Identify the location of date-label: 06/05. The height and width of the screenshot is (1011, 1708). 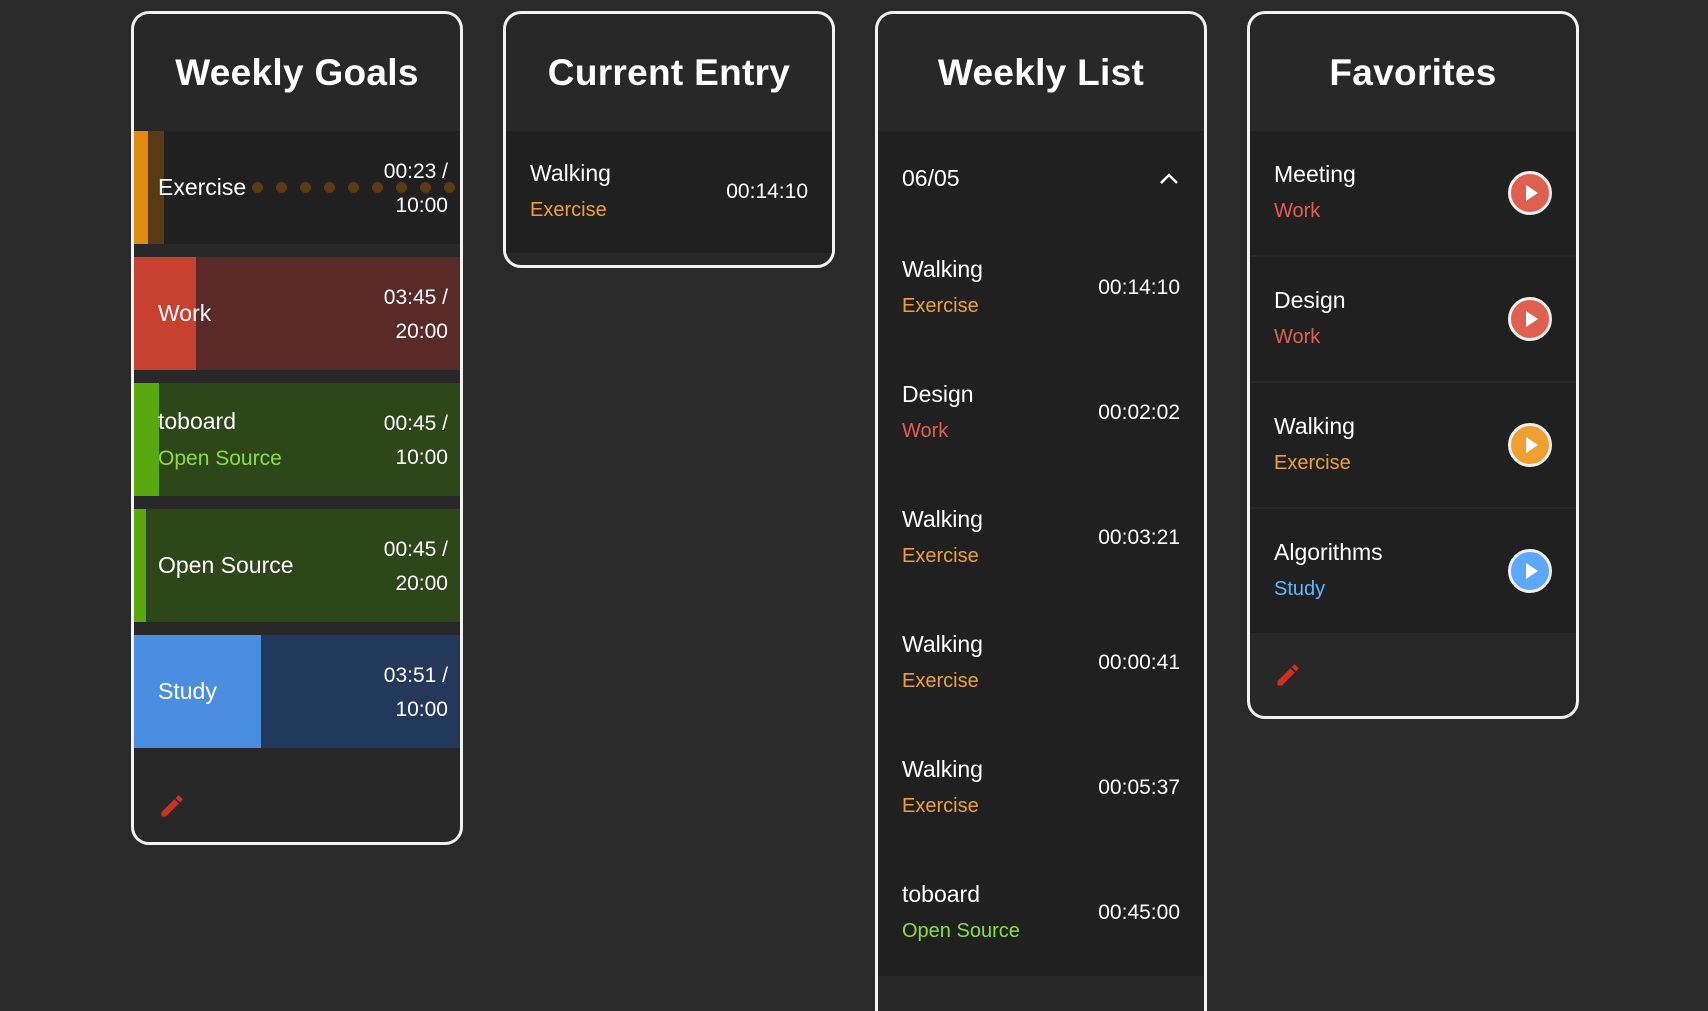
(931, 178).